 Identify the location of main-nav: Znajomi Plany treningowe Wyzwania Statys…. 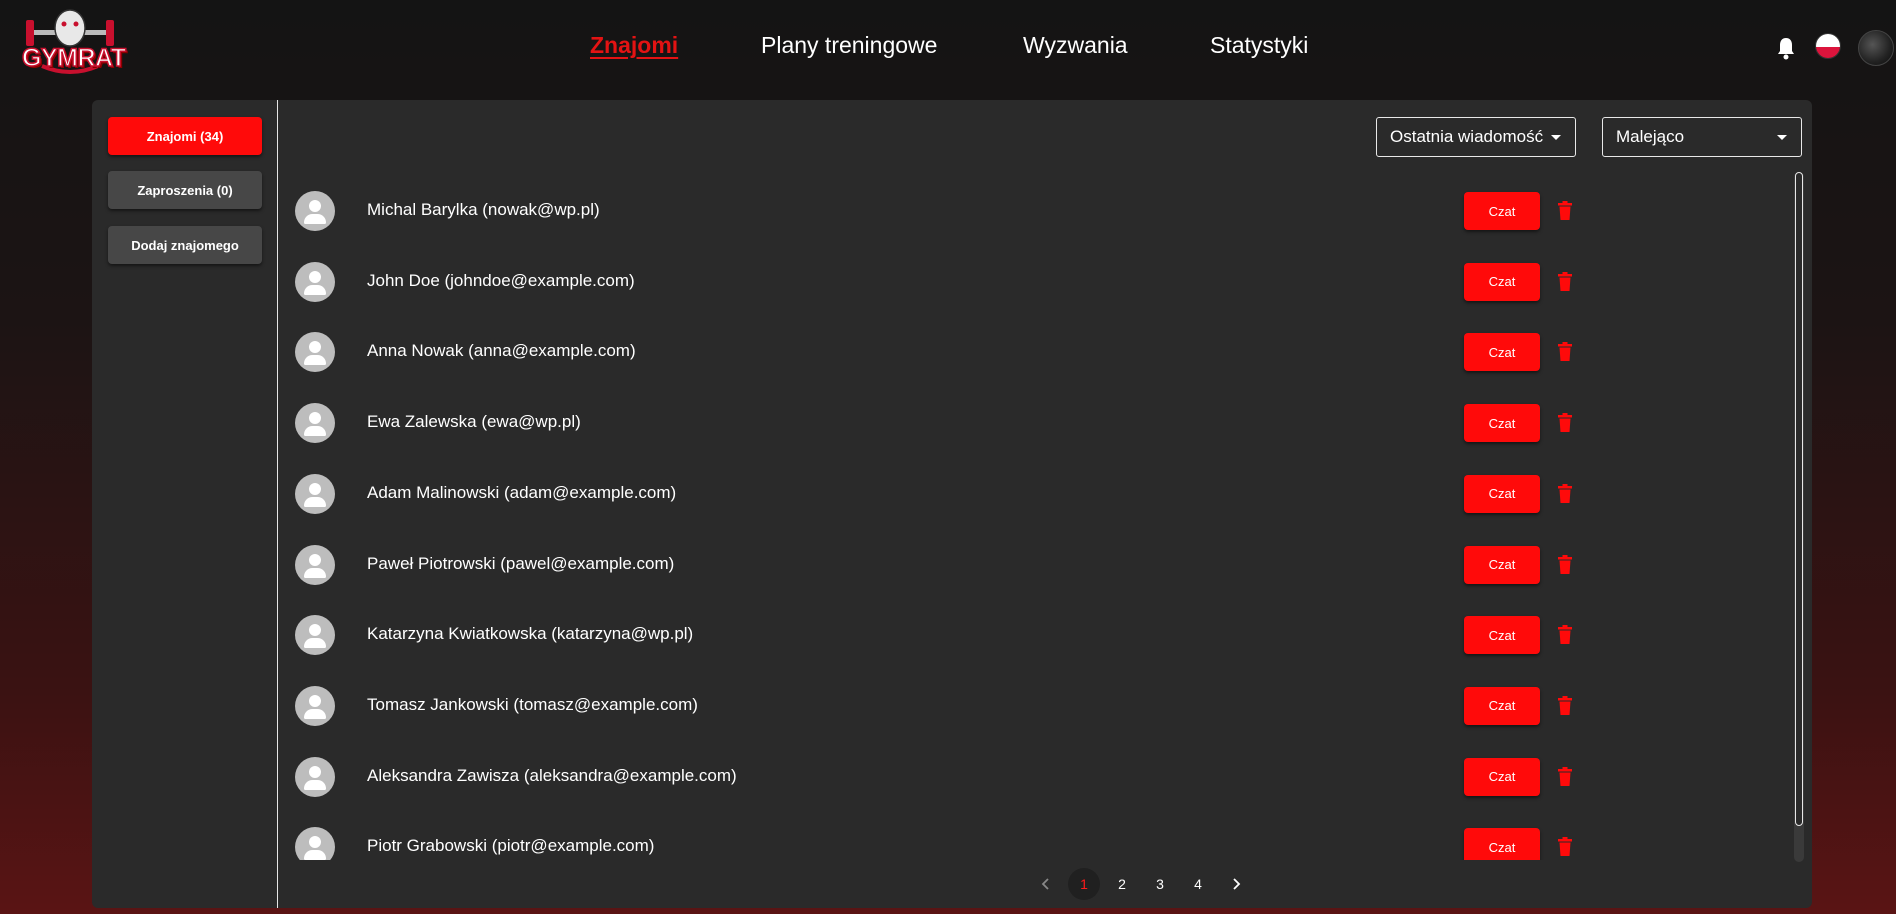
(948, 48).